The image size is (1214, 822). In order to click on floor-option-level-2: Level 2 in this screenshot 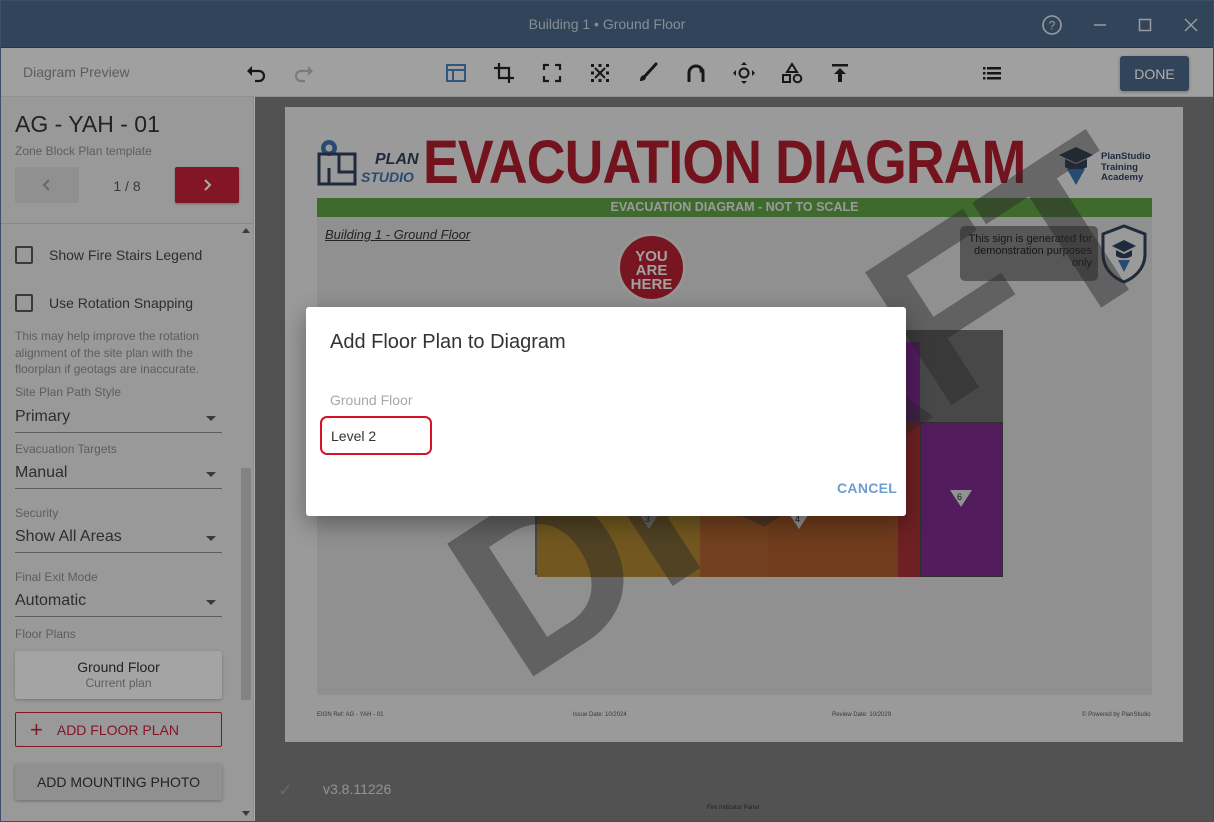, I will do `click(376, 435)`.